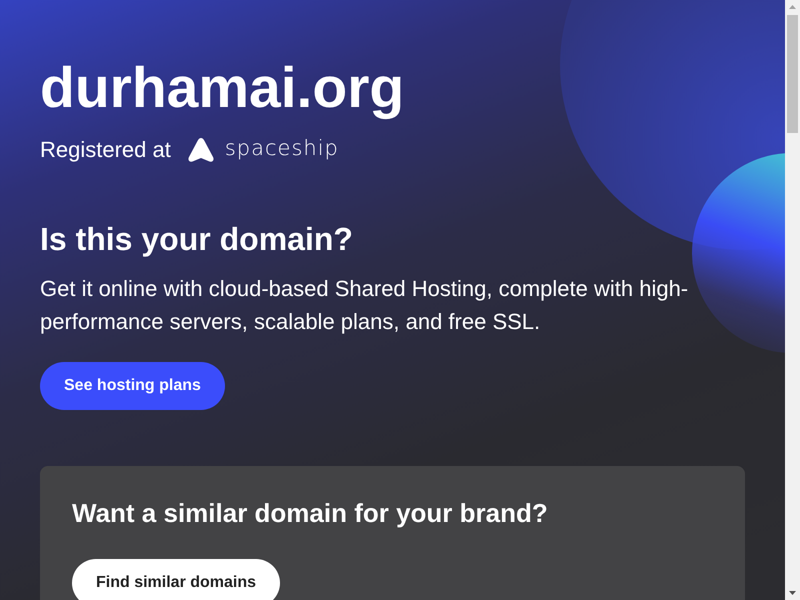 The image size is (800, 600). Describe the element at coordinates (365, 305) in the screenshot. I see `description-text: Get it online with cloud-based Shared Hosting, complete with high-performance servers, scalable plans, and free SSL.` at that location.